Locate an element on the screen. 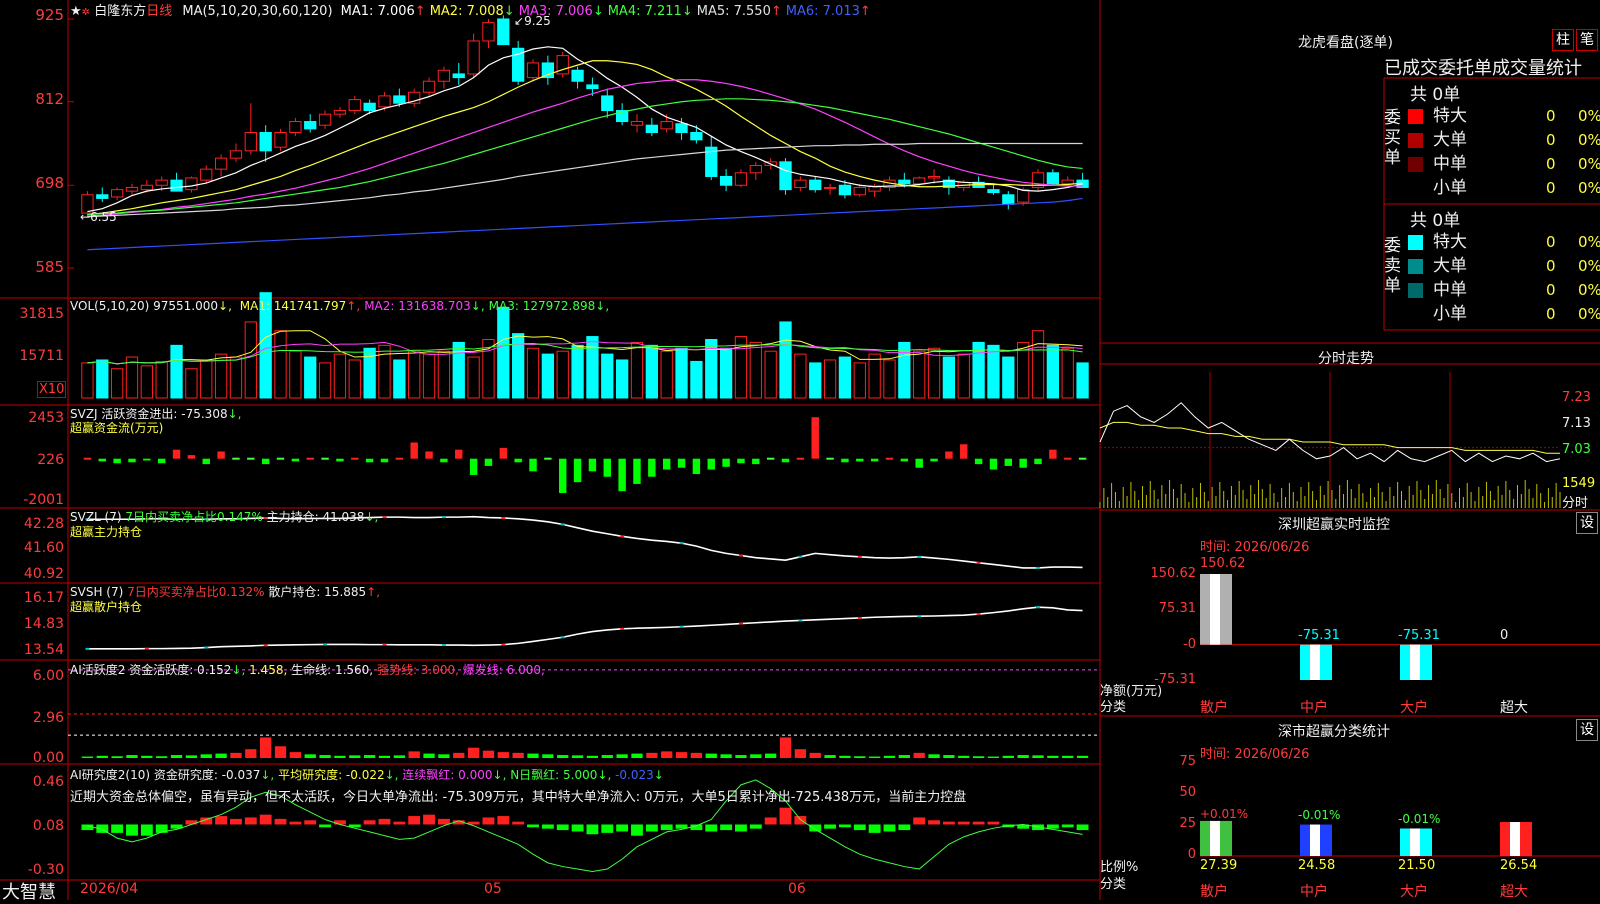 The height and width of the screenshot is (904, 1600). sz-monitor-cat-0: 散户 is located at coordinates (1214, 708).